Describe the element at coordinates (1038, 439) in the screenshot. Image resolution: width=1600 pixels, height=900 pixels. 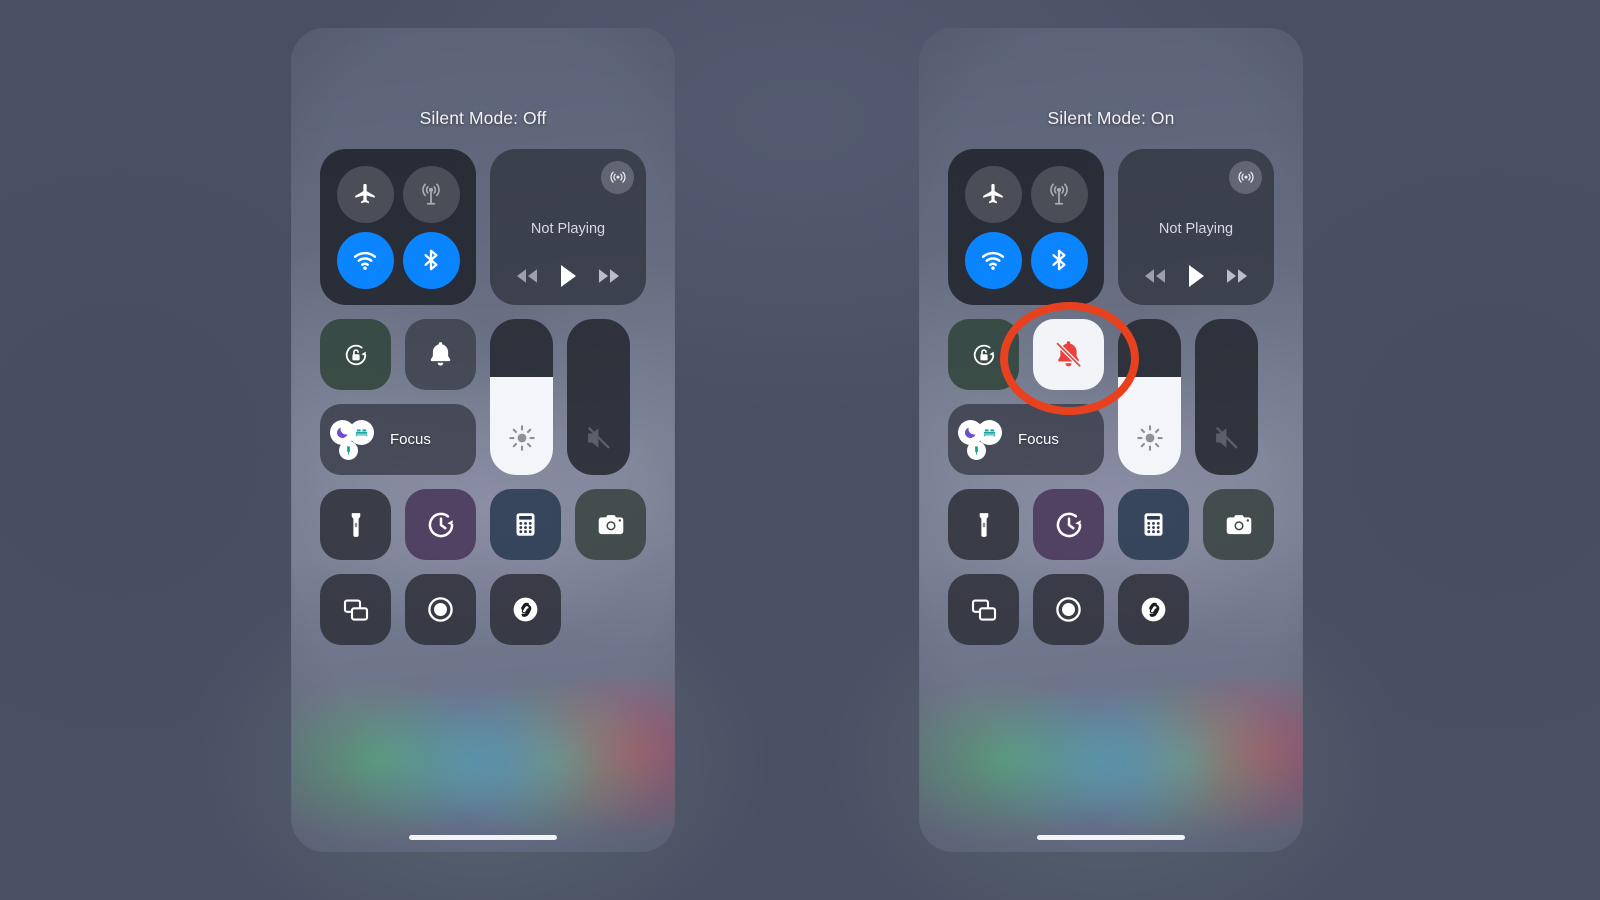
I see `focus-label: Focus` at that location.